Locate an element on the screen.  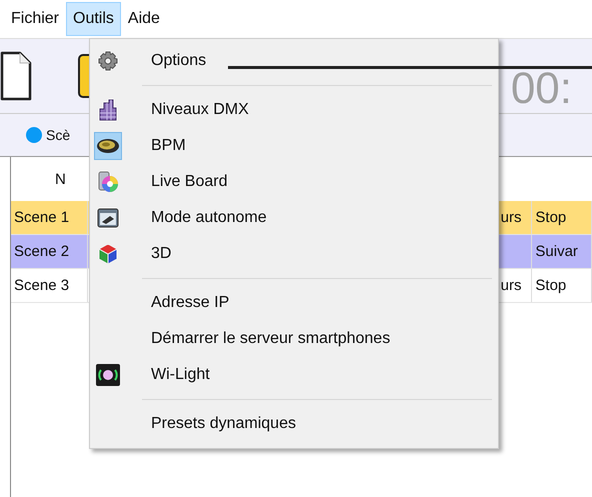
menu-title: Fichier is located at coordinates (35, 19).